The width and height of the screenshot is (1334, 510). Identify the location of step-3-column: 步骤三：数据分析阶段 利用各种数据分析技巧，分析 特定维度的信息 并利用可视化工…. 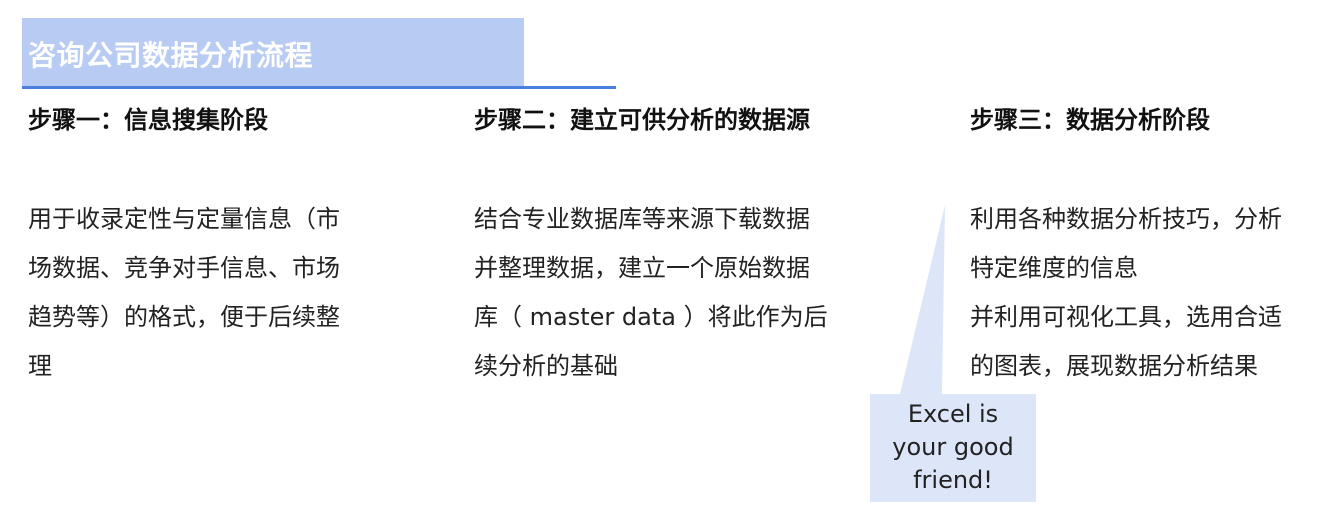
(1150, 240).